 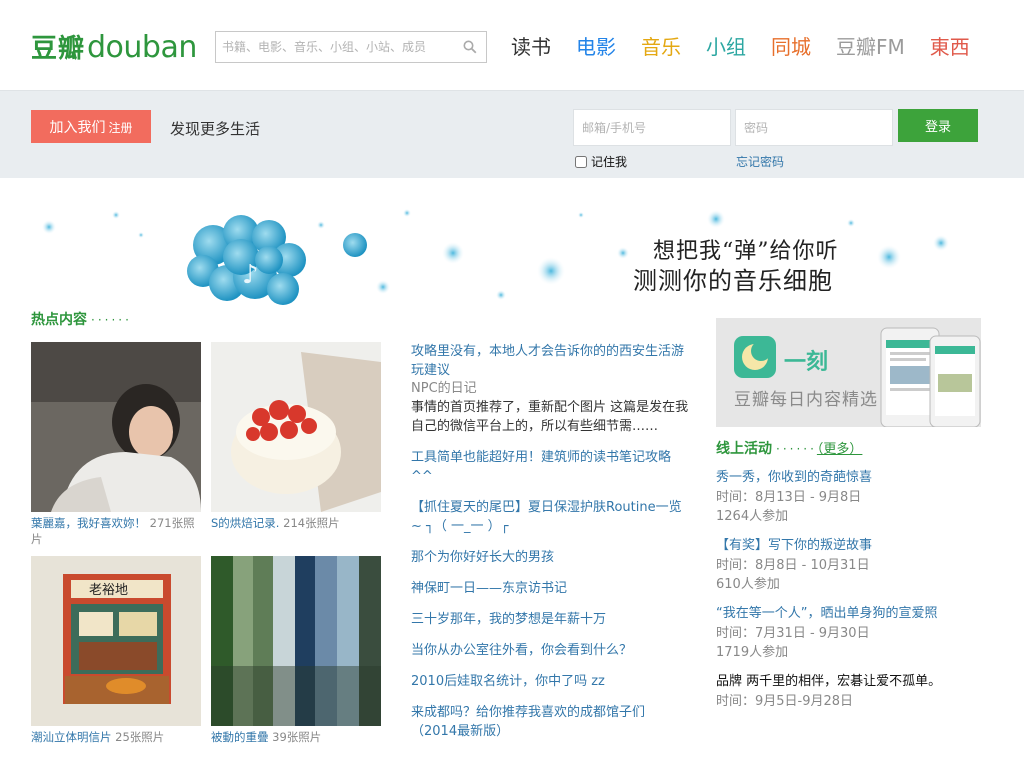 What do you see at coordinates (752, 652) in the screenshot?
I see `activity-participants: 1719人参加` at bounding box center [752, 652].